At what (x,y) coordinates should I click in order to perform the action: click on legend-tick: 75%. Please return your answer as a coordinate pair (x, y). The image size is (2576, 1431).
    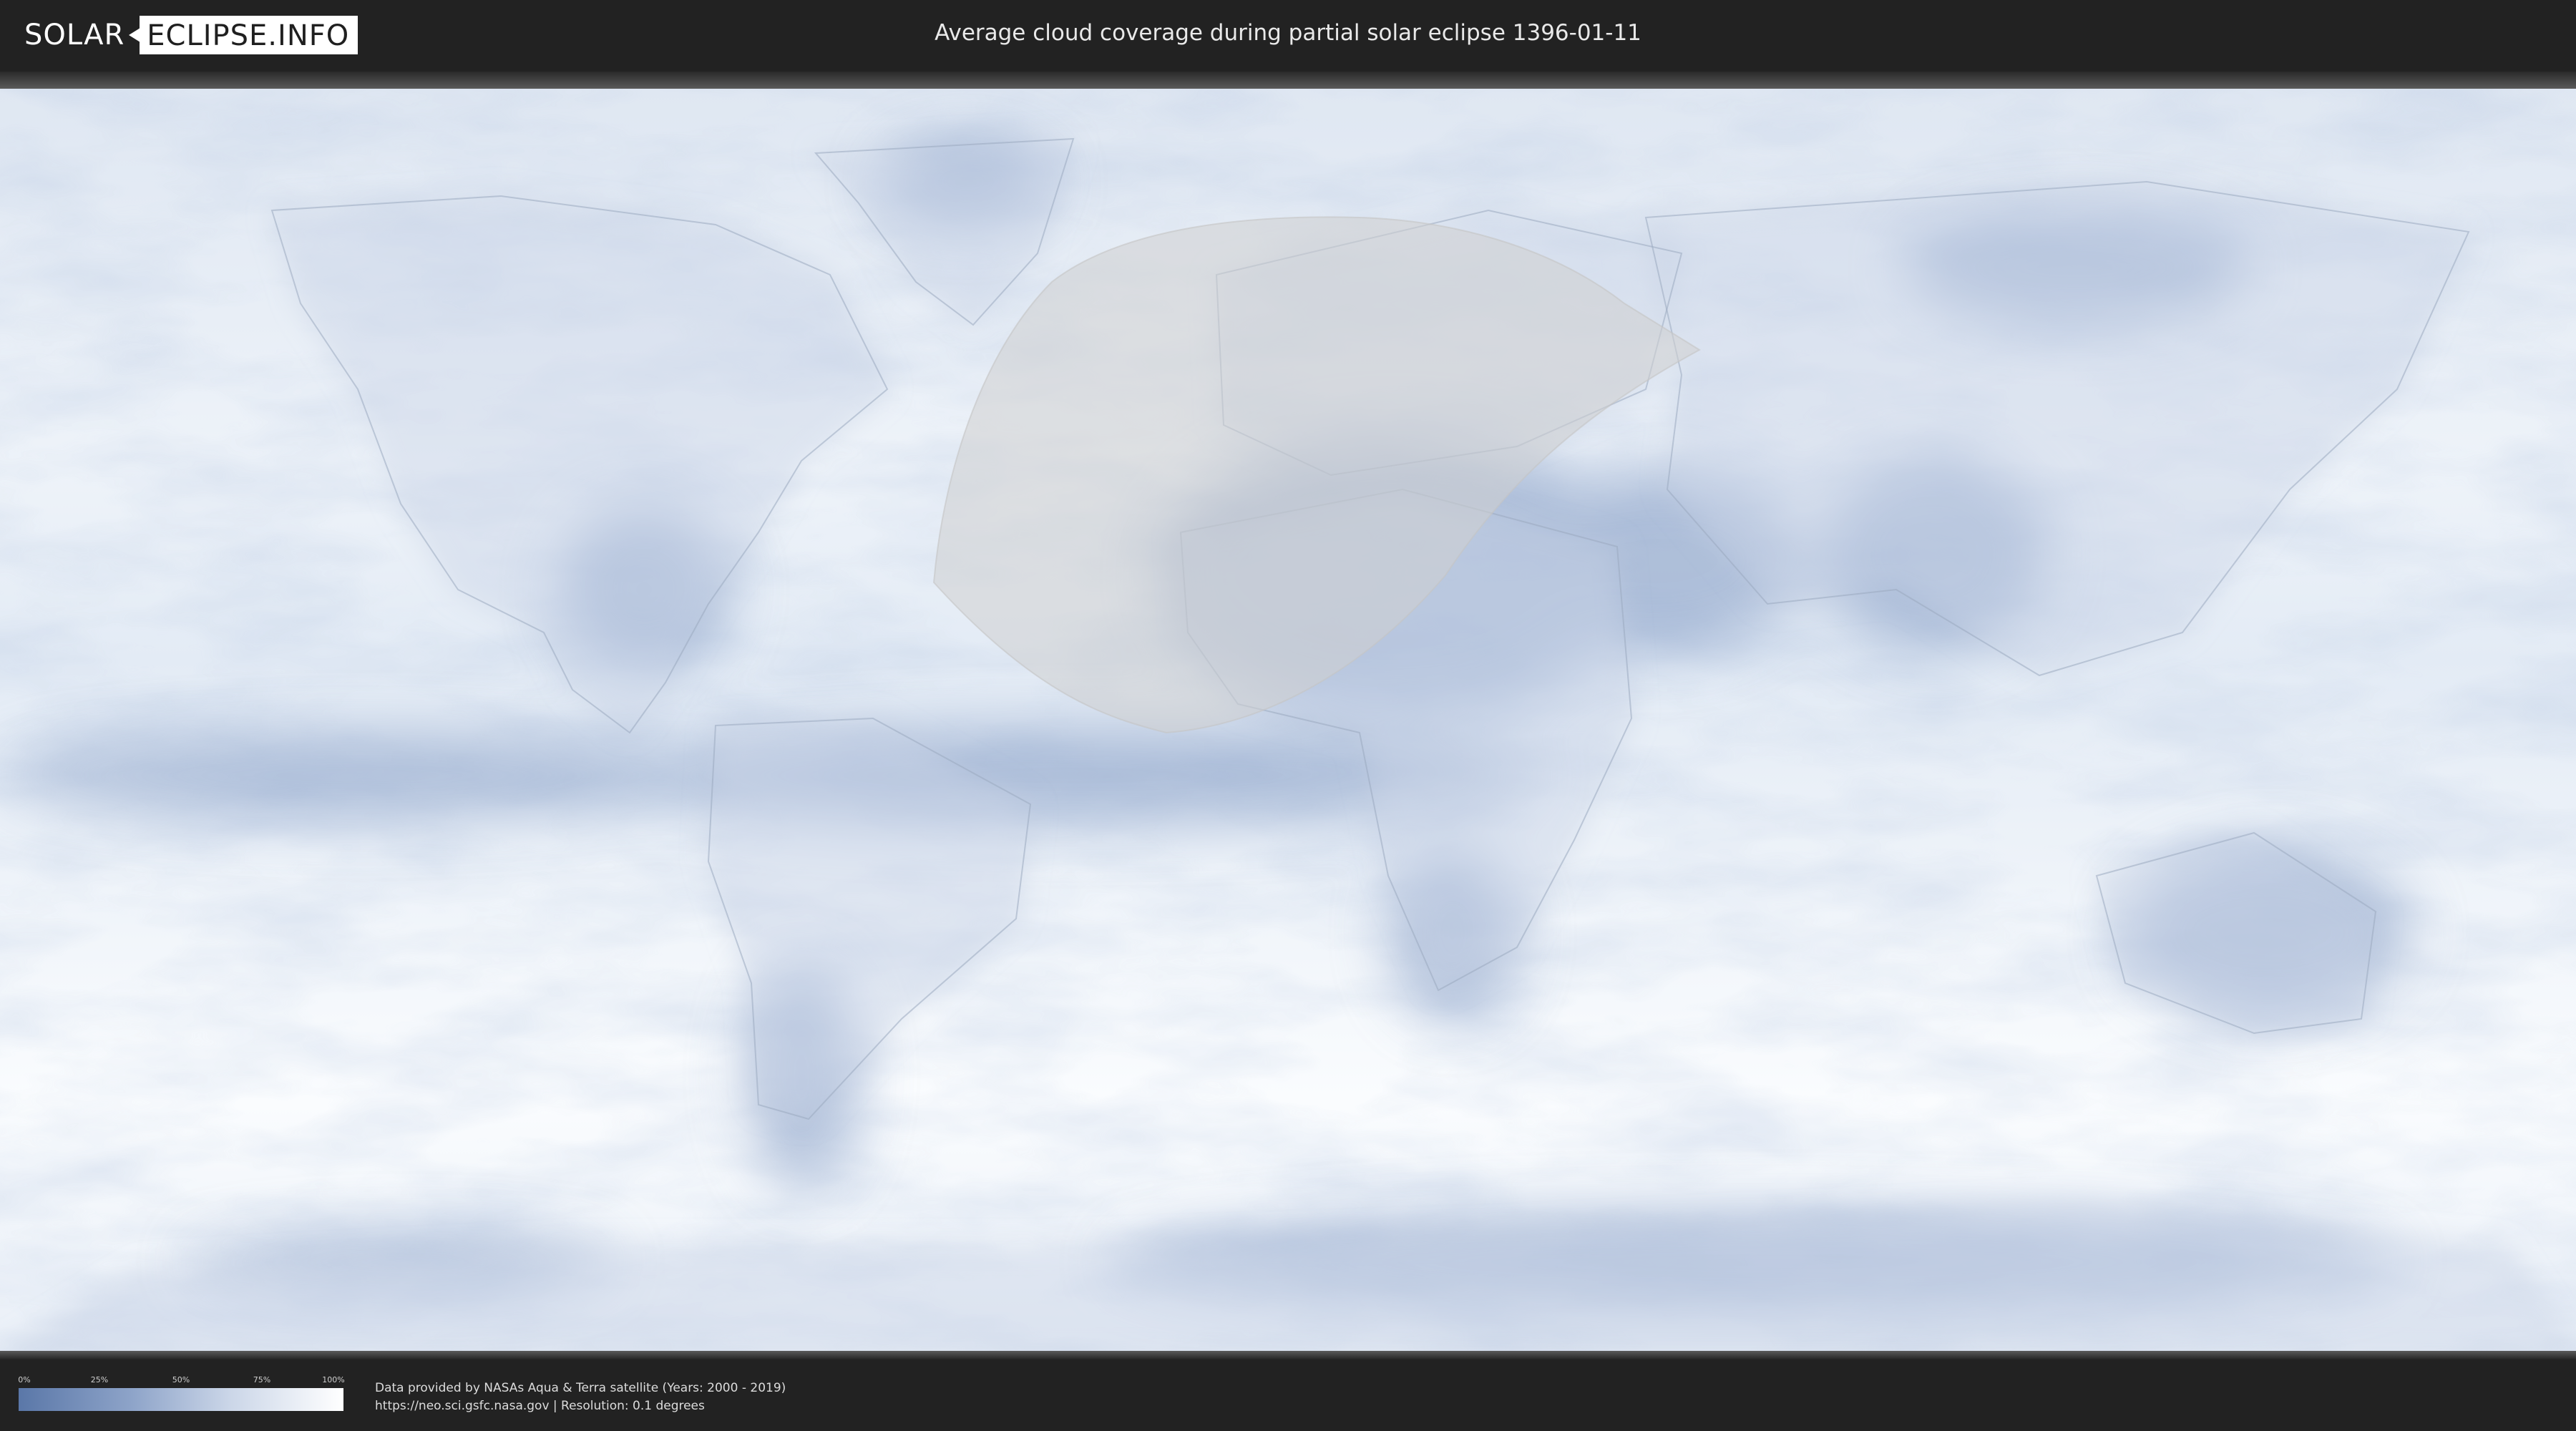
    Looking at the image, I should click on (262, 1379).